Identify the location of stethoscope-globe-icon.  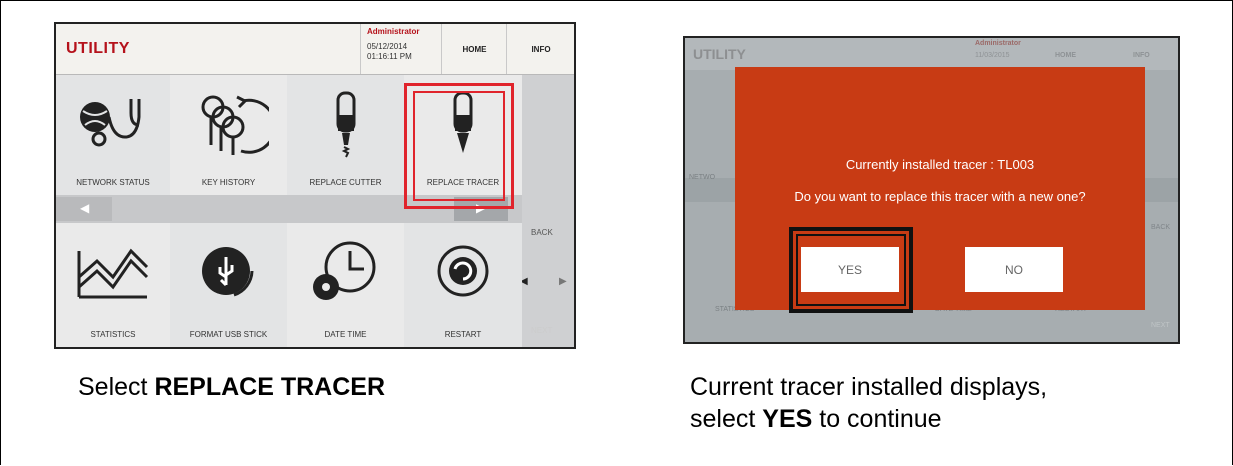
(110, 123).